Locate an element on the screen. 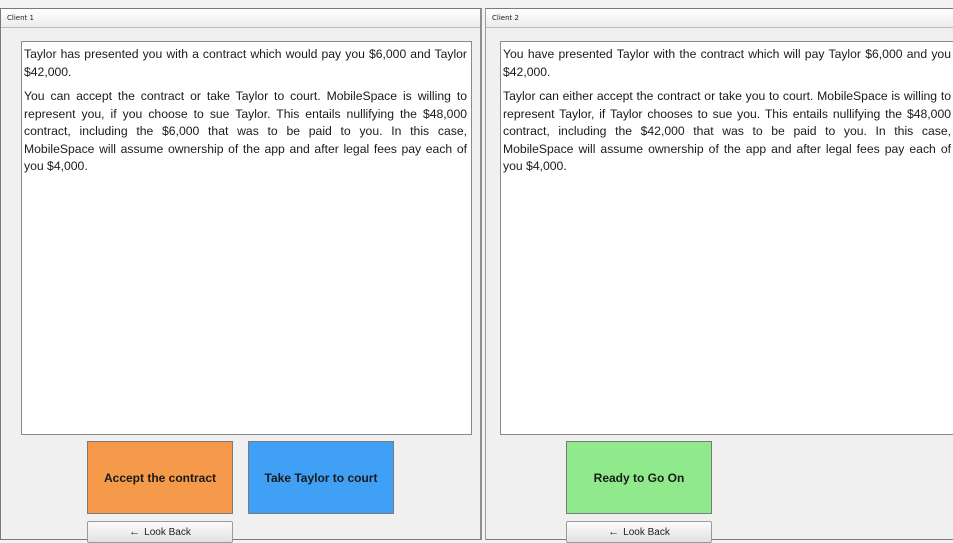  accept-contract-button: Accept the contract is located at coordinates (160, 477).